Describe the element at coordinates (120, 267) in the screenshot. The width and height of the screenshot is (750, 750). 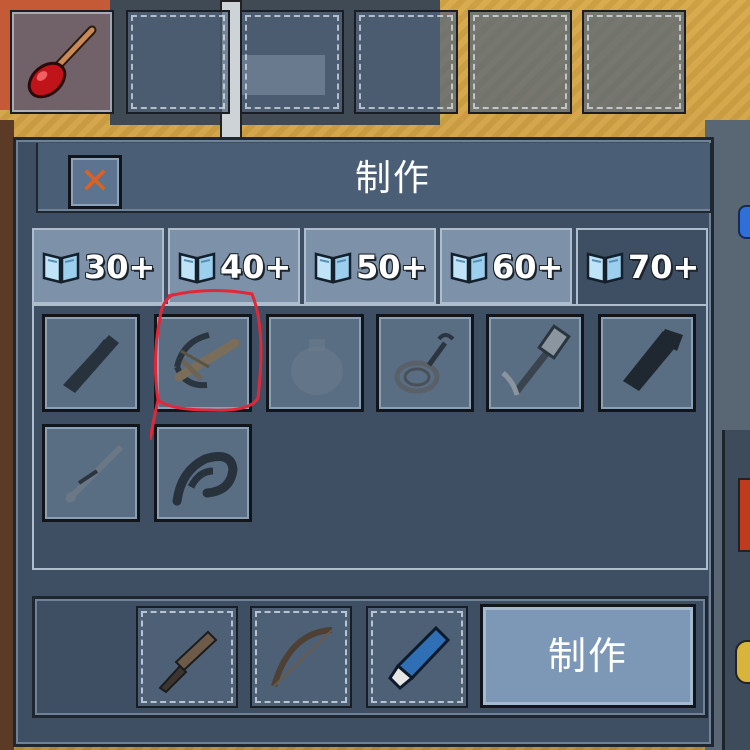
I see `tab-label: 30+` at that location.